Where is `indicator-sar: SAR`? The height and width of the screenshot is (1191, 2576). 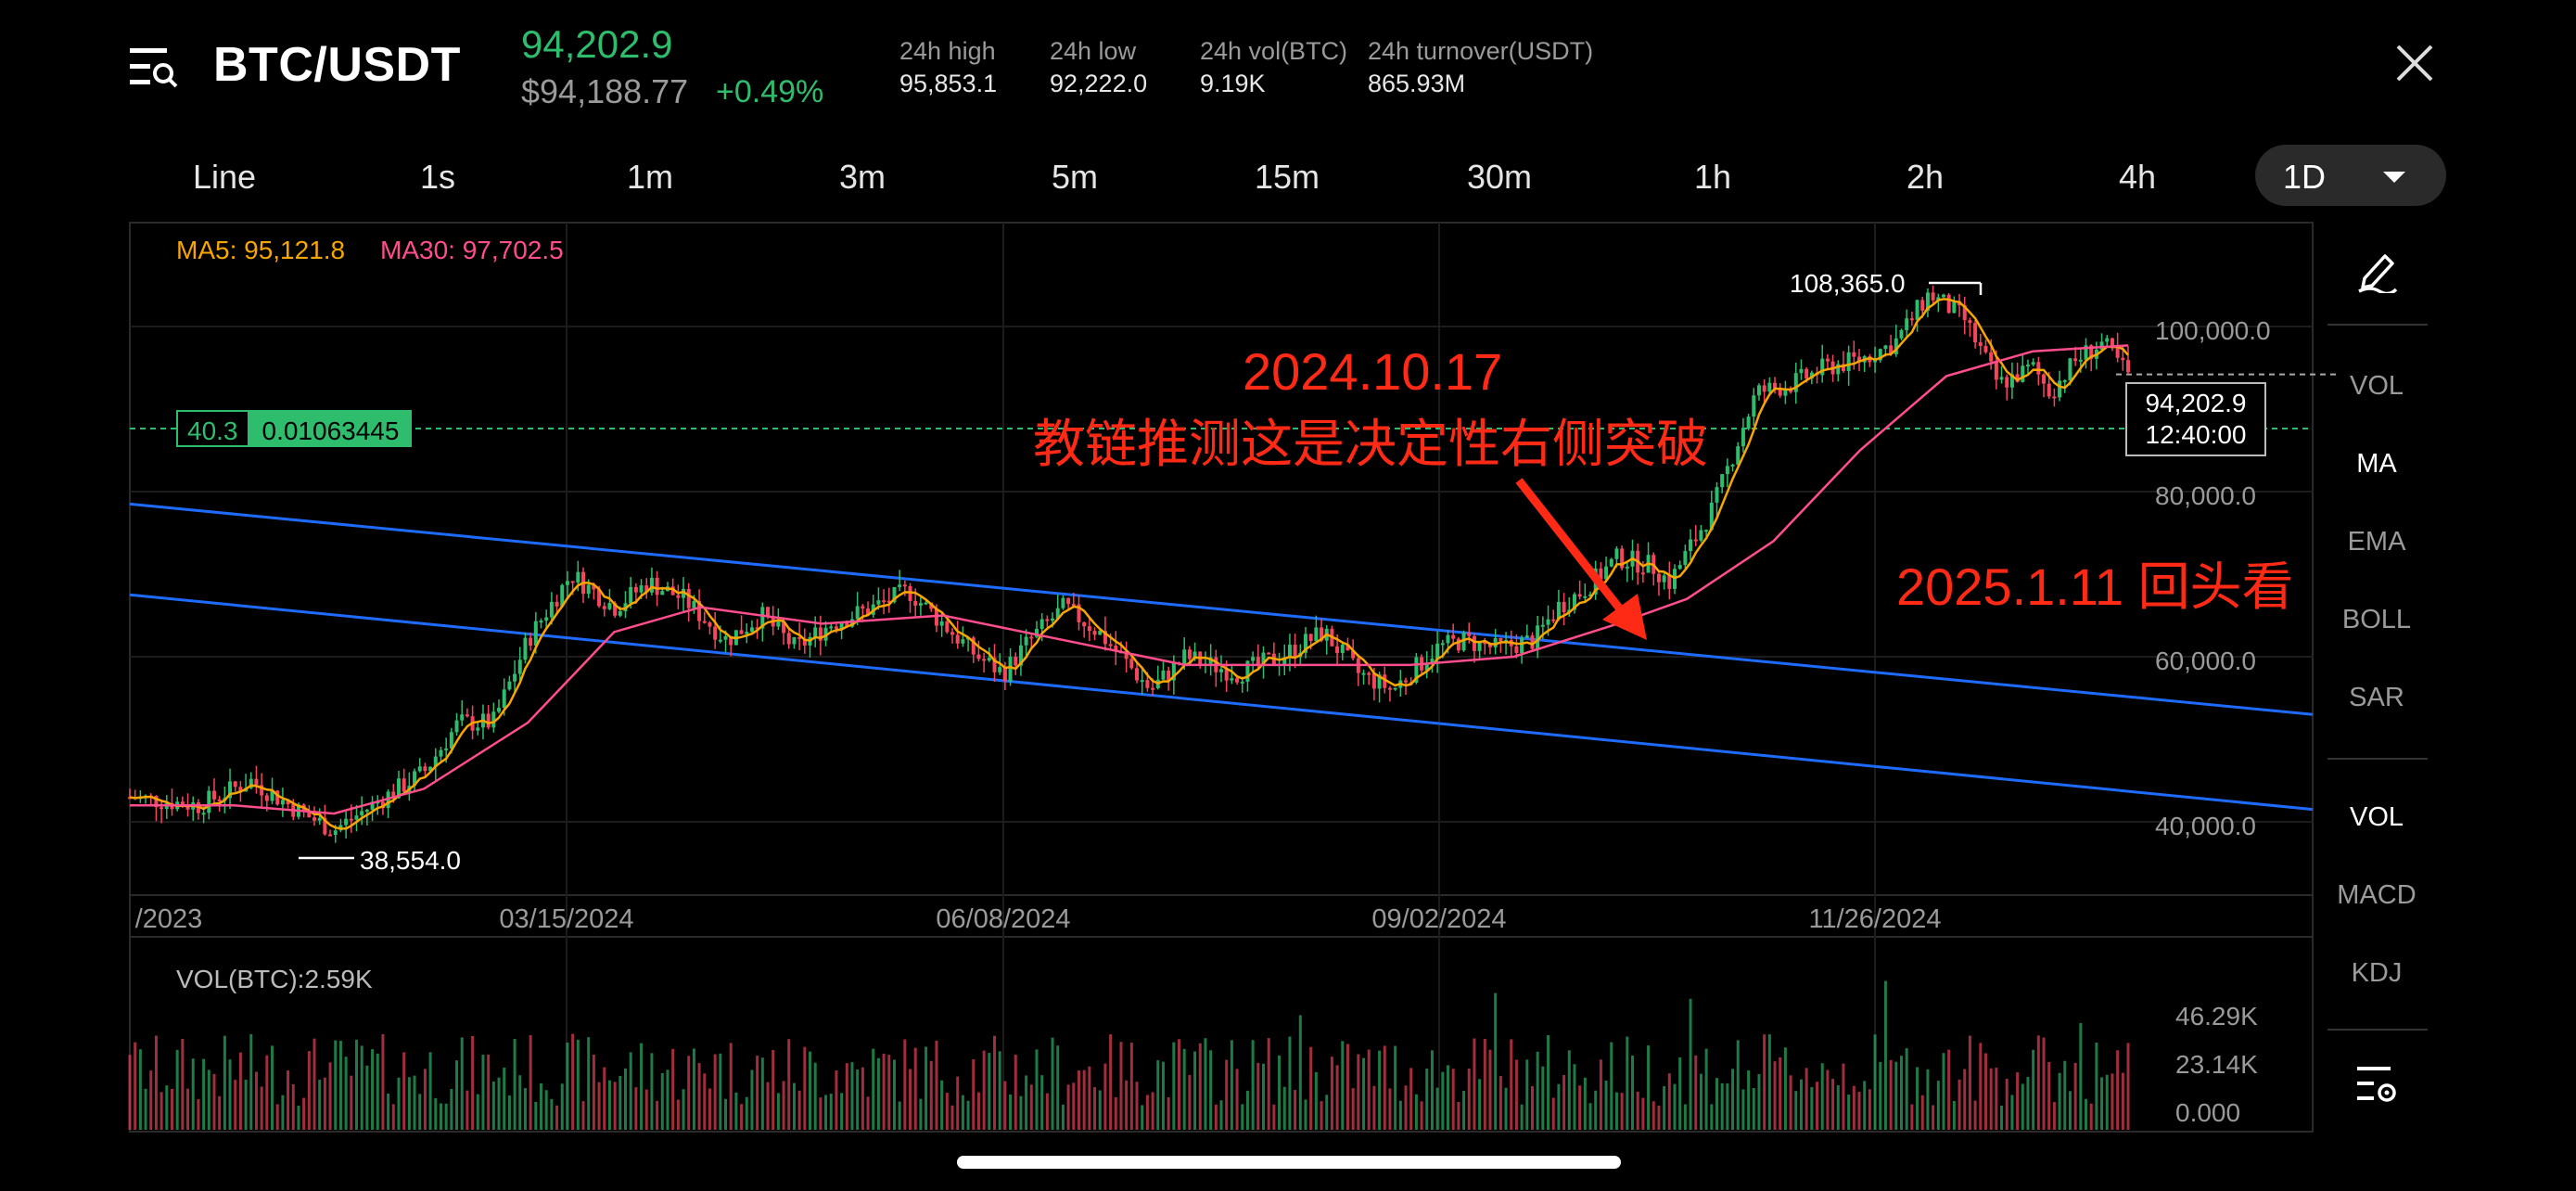 indicator-sar: SAR is located at coordinates (2377, 698).